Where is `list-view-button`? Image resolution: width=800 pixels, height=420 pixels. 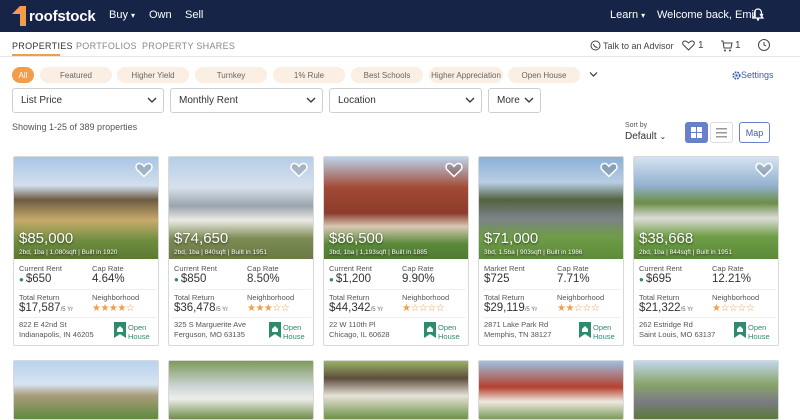
list-view-button is located at coordinates (721, 132).